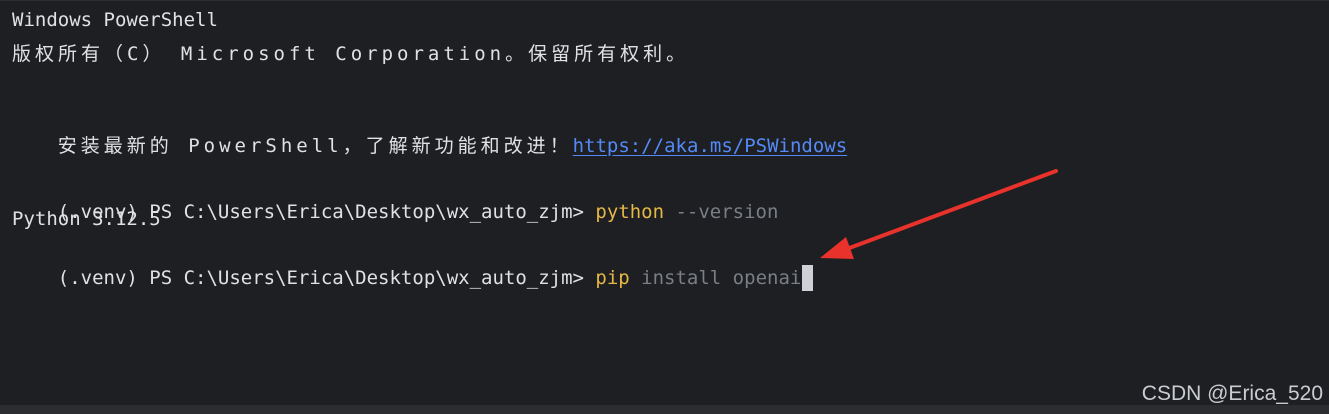 The height and width of the screenshot is (414, 1329). What do you see at coordinates (664, 409) in the screenshot?
I see `bottom-bar` at bounding box center [664, 409].